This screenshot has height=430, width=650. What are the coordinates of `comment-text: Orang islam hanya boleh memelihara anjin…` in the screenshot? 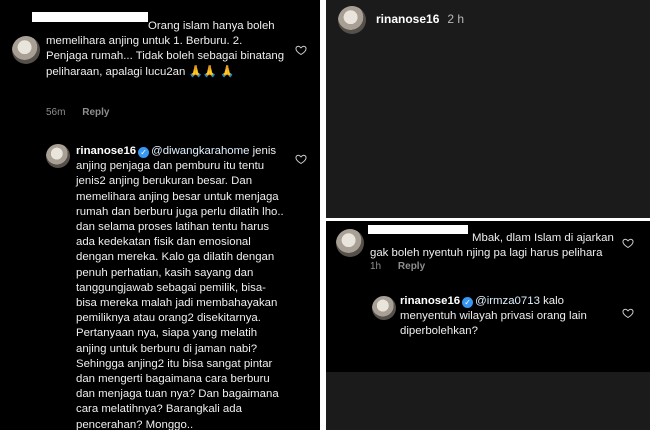 It's located at (165, 49).